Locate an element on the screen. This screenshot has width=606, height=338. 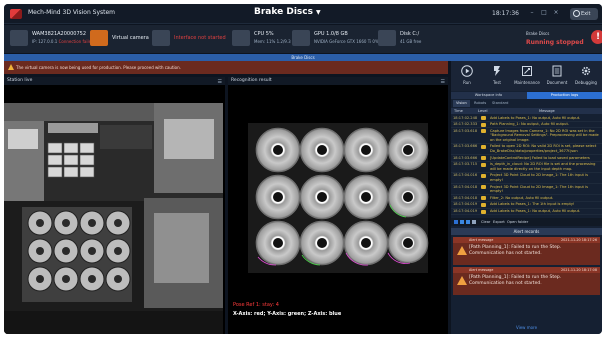
menu-icon: ☰ is located at coordinates (220, 82).